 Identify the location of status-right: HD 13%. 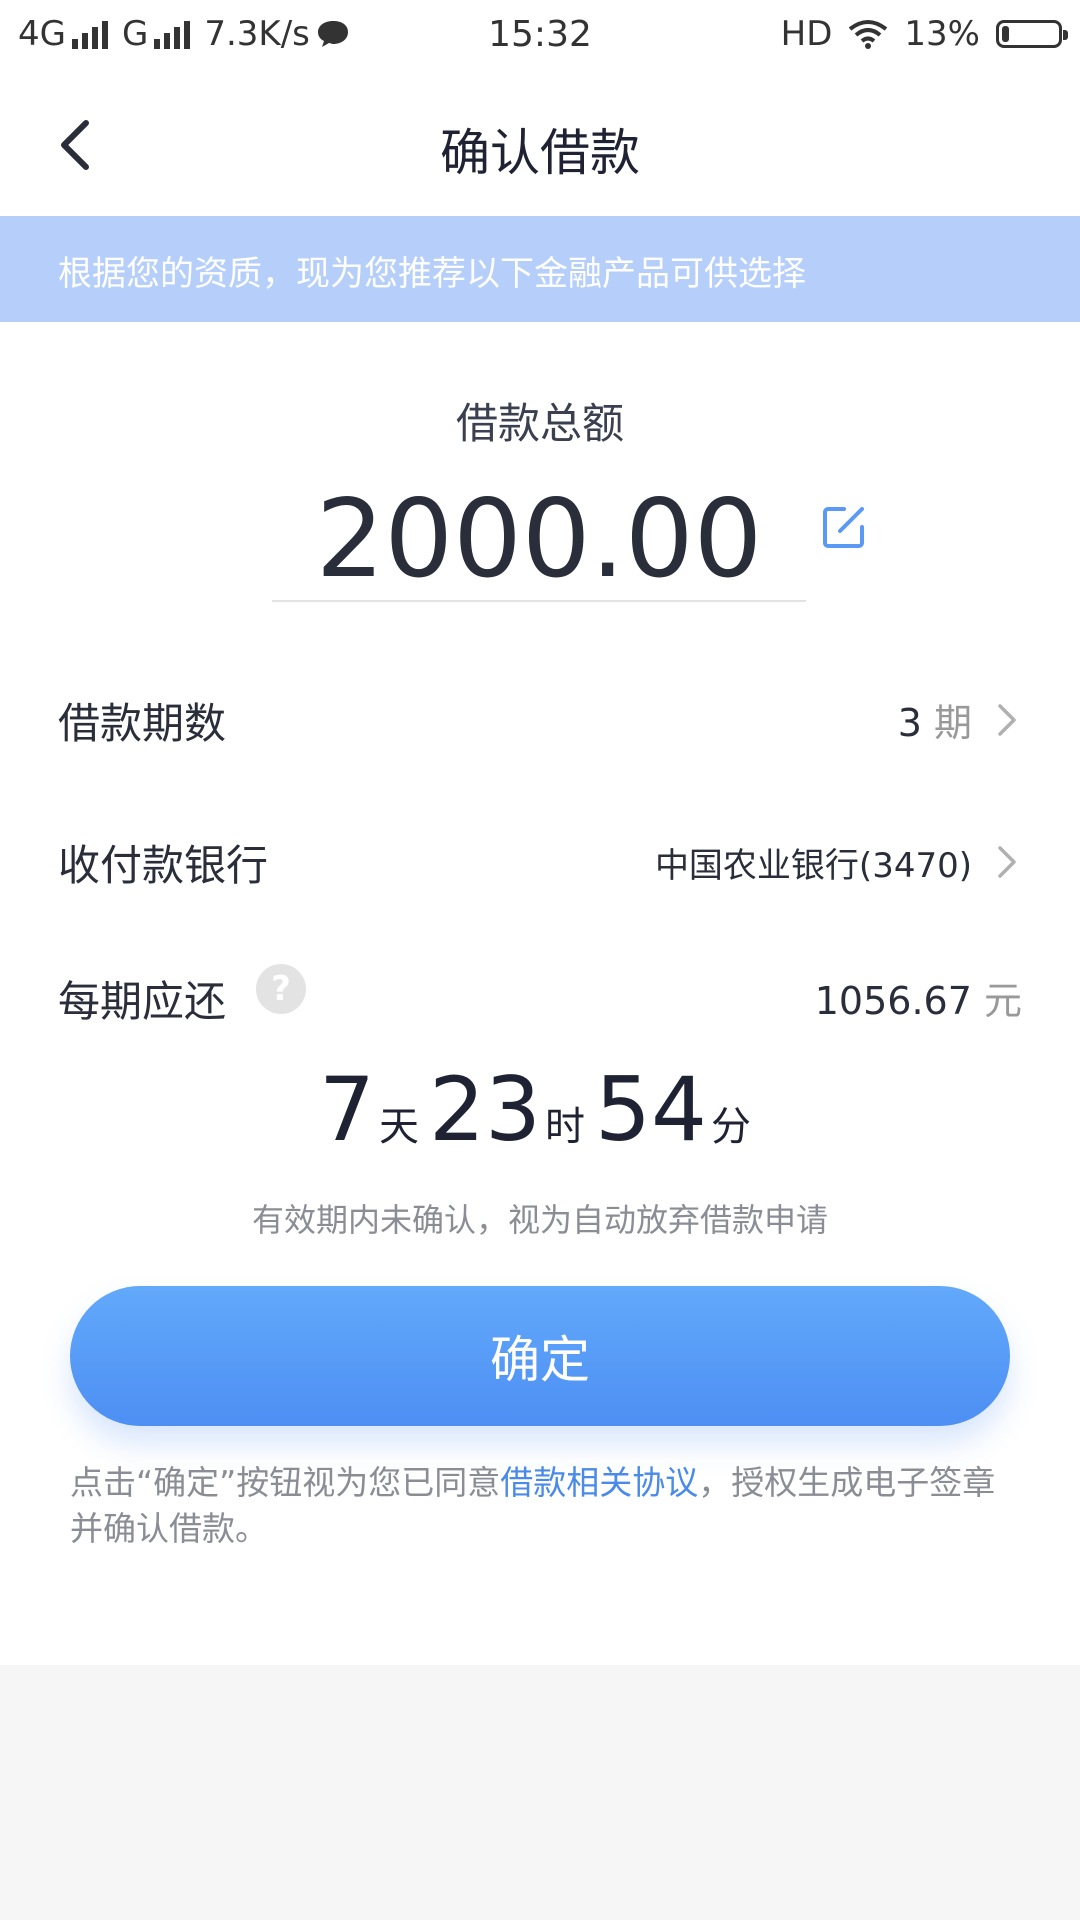
(924, 34).